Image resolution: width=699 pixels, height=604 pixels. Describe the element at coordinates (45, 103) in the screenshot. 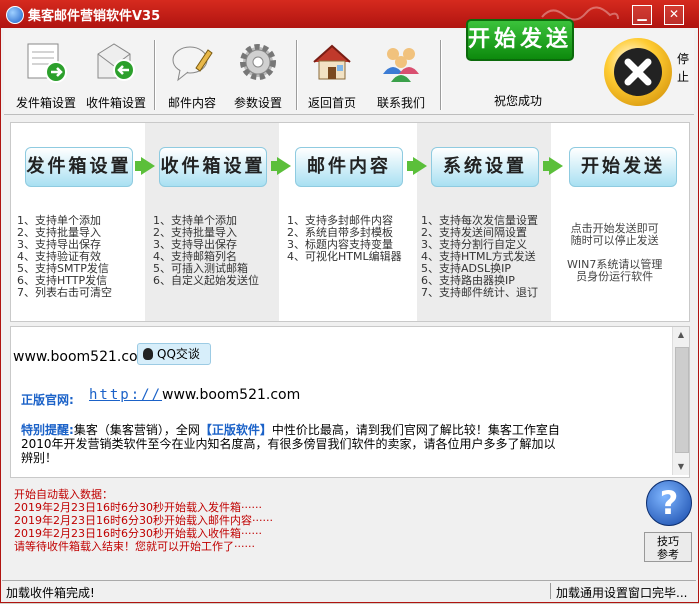

I see `outbox-settings-label: 发件箱设置` at that location.